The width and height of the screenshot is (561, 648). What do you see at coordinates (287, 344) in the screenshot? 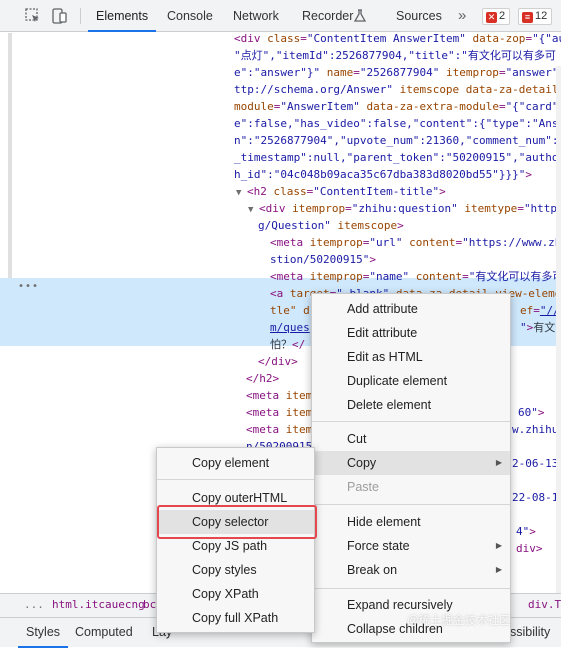
I see `tree-line-selected: 怕？</` at bounding box center [287, 344].